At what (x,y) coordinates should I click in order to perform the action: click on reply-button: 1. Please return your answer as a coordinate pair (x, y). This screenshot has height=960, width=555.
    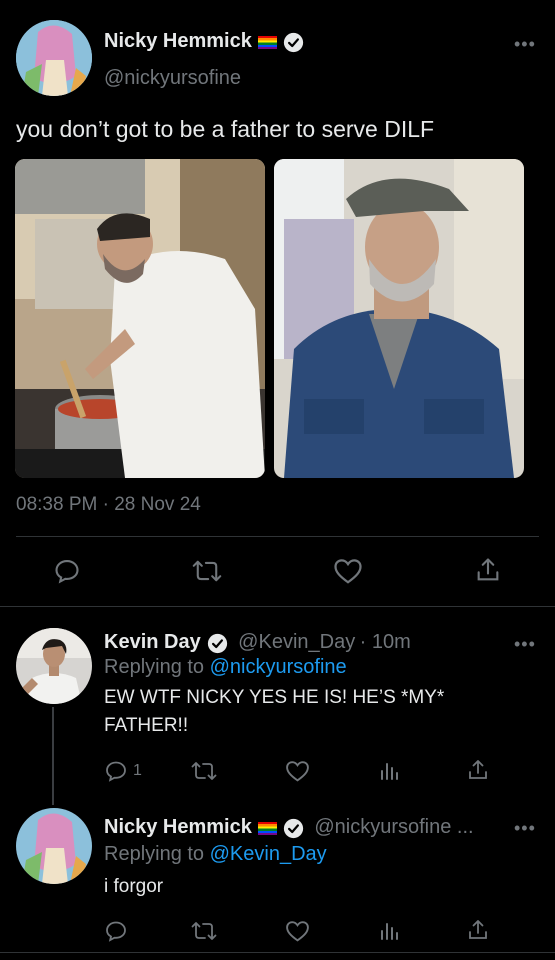
    Looking at the image, I should click on (123, 771).